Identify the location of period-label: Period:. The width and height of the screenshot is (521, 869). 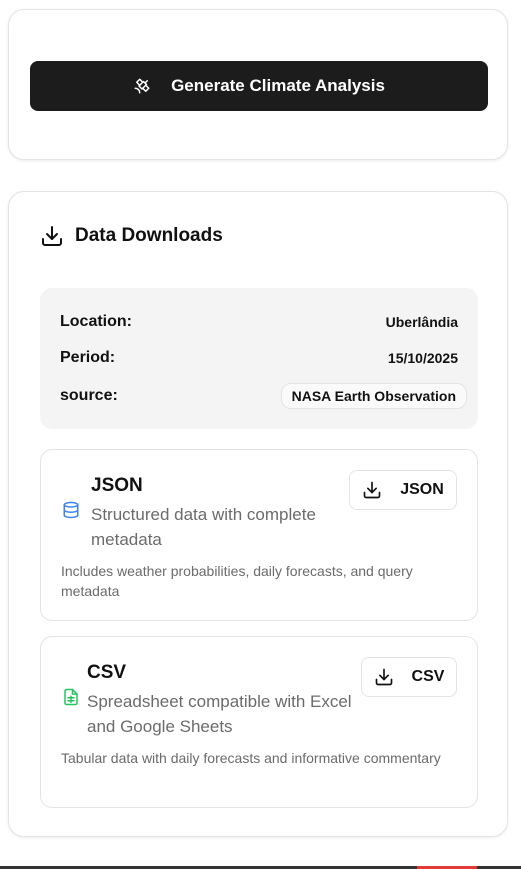
(88, 357).